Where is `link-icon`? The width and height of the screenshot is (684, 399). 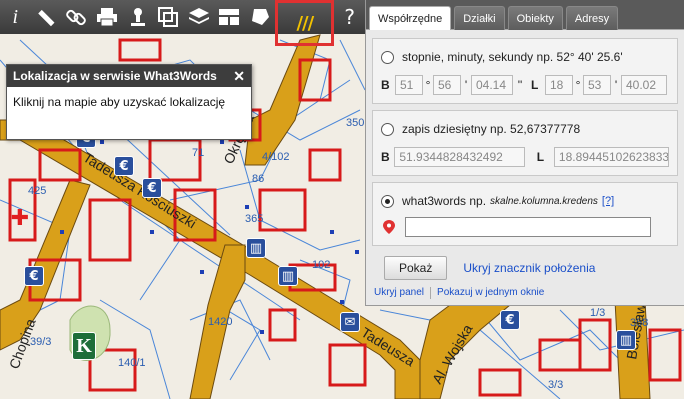
link-icon is located at coordinates (76, 17).